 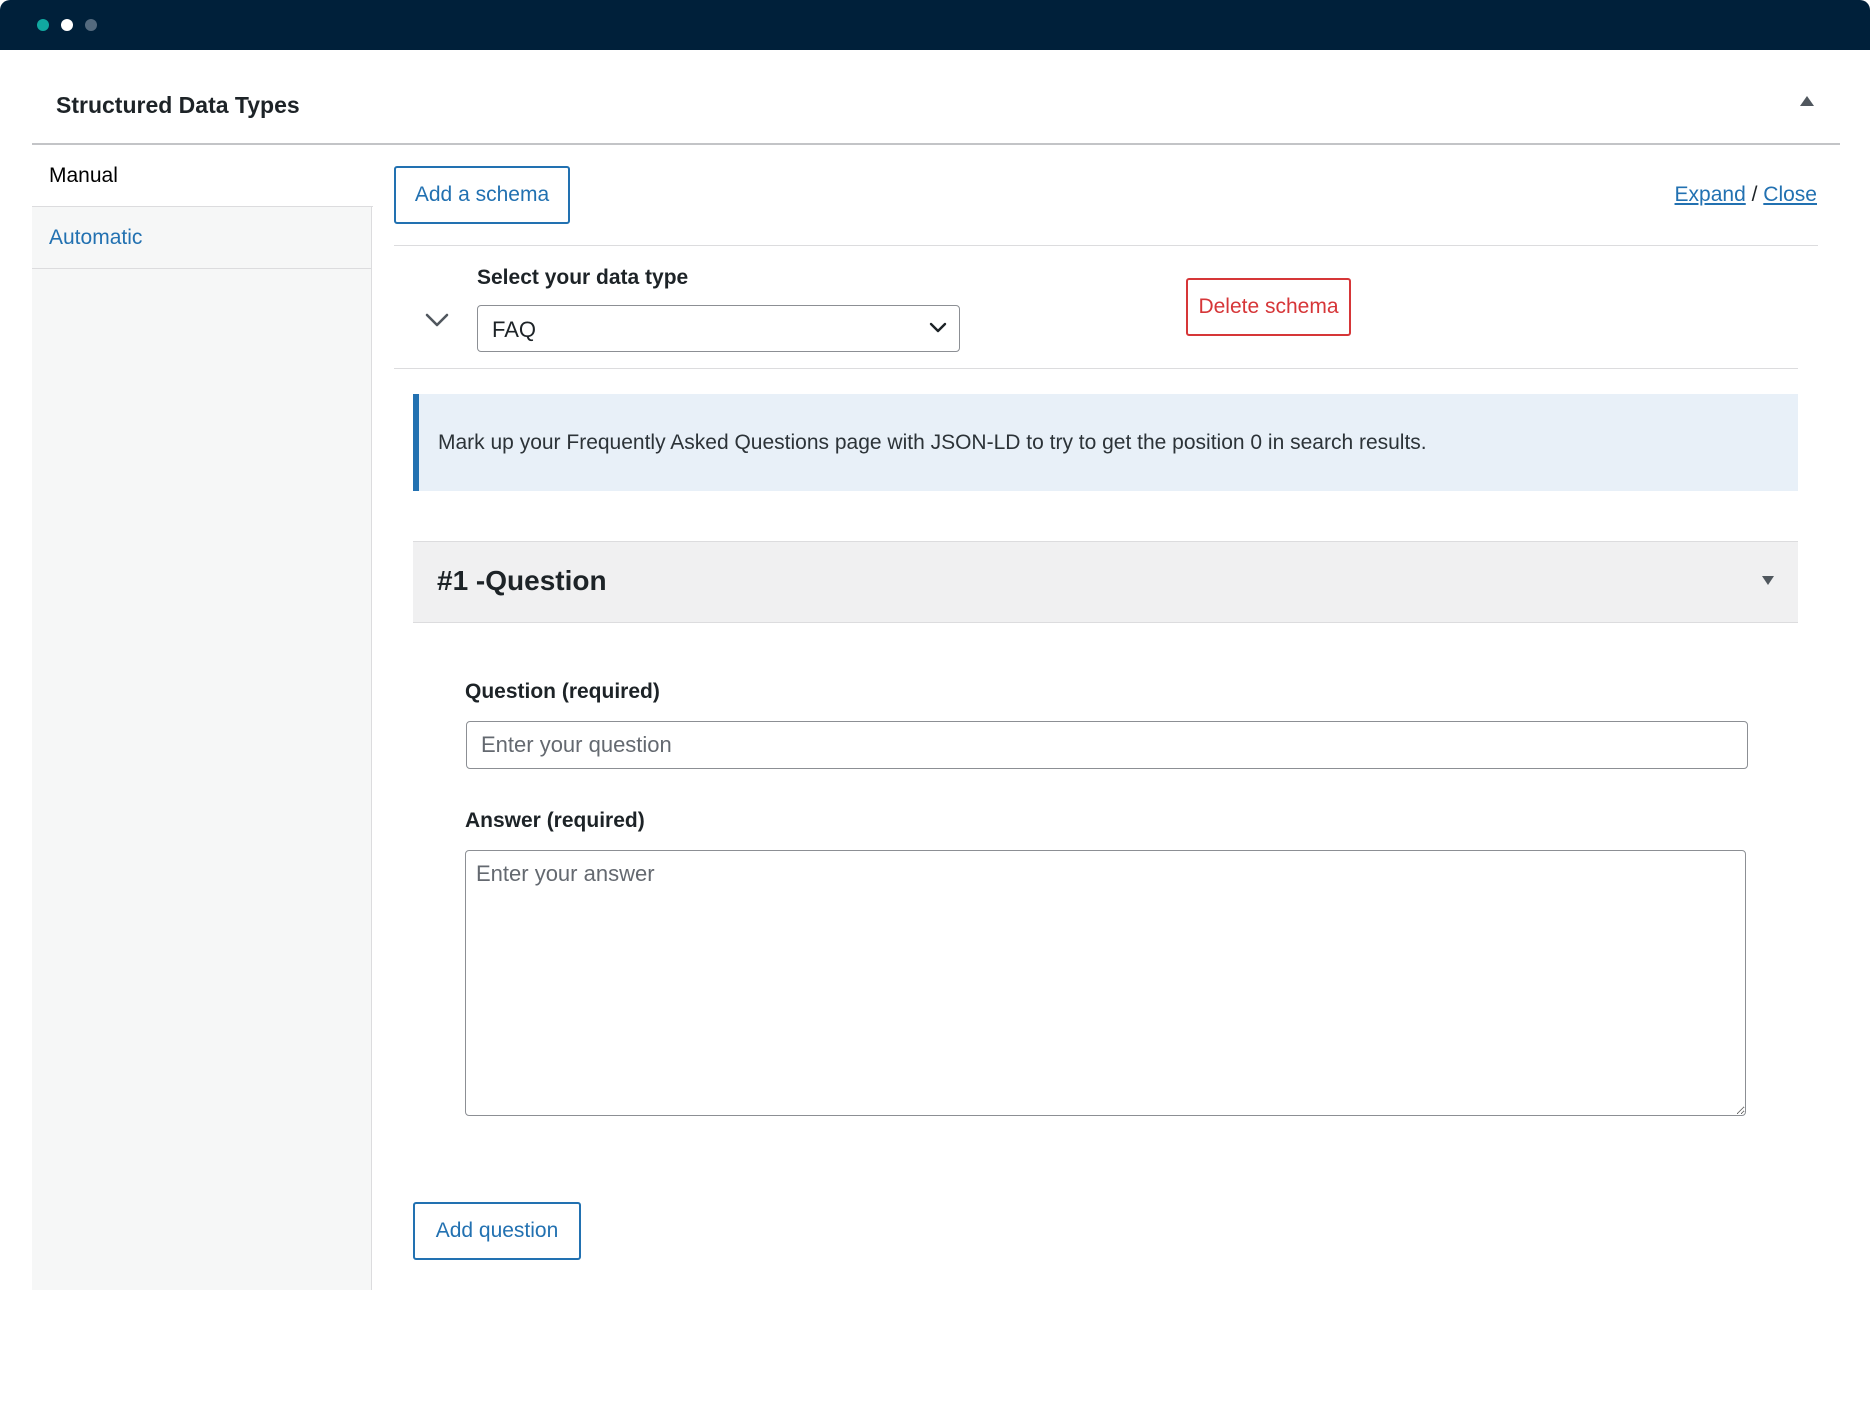 I want to click on tab-manual: Manual, so click(x=202, y=176).